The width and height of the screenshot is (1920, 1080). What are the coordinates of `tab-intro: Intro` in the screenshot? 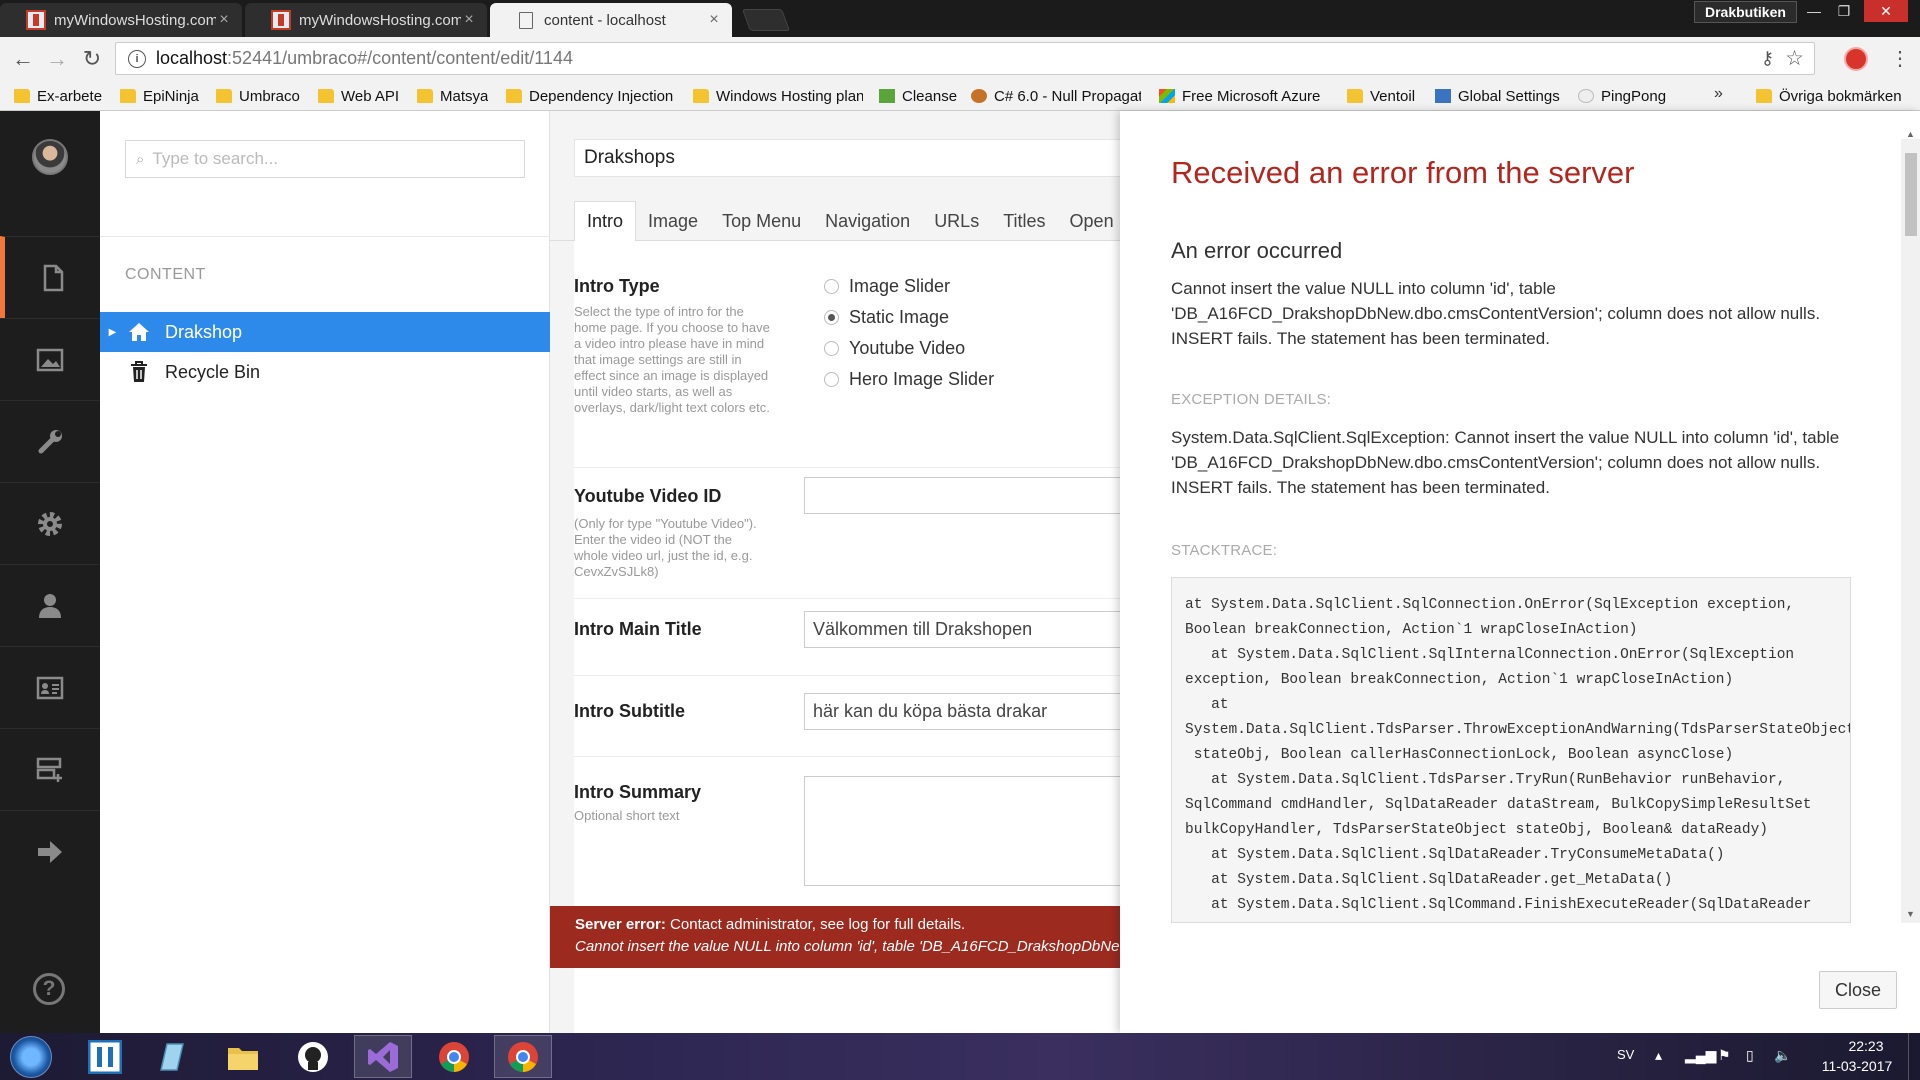 It's located at (605, 221).